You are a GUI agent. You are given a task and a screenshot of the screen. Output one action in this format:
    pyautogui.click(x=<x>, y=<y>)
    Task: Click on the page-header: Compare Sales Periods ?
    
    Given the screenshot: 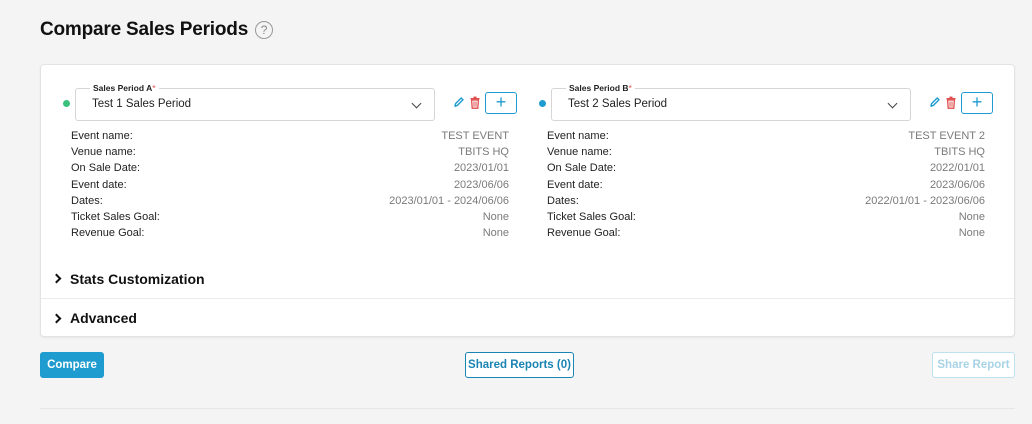 What is the action you would take?
    pyautogui.click(x=157, y=30)
    